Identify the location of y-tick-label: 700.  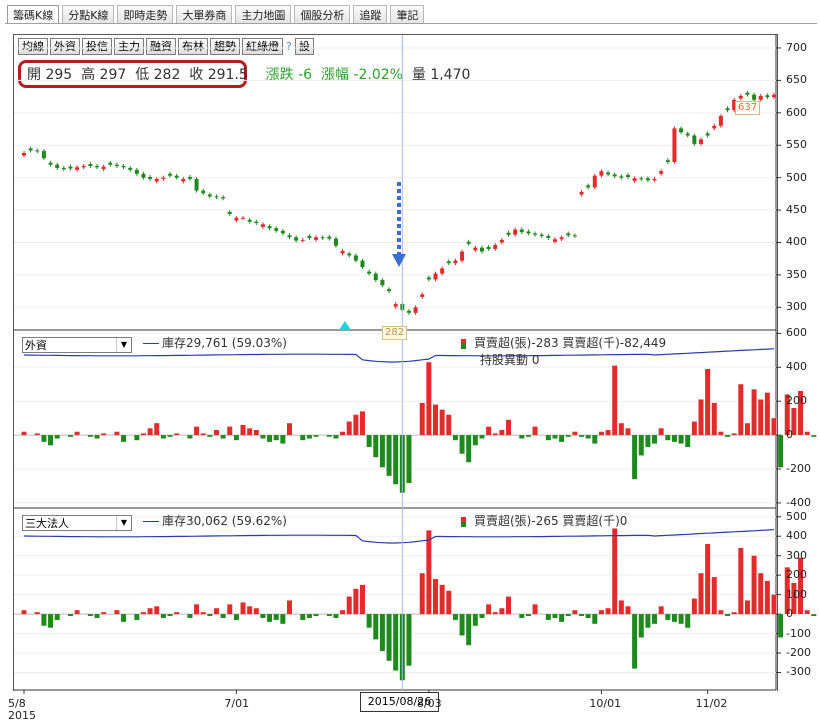
(796, 47).